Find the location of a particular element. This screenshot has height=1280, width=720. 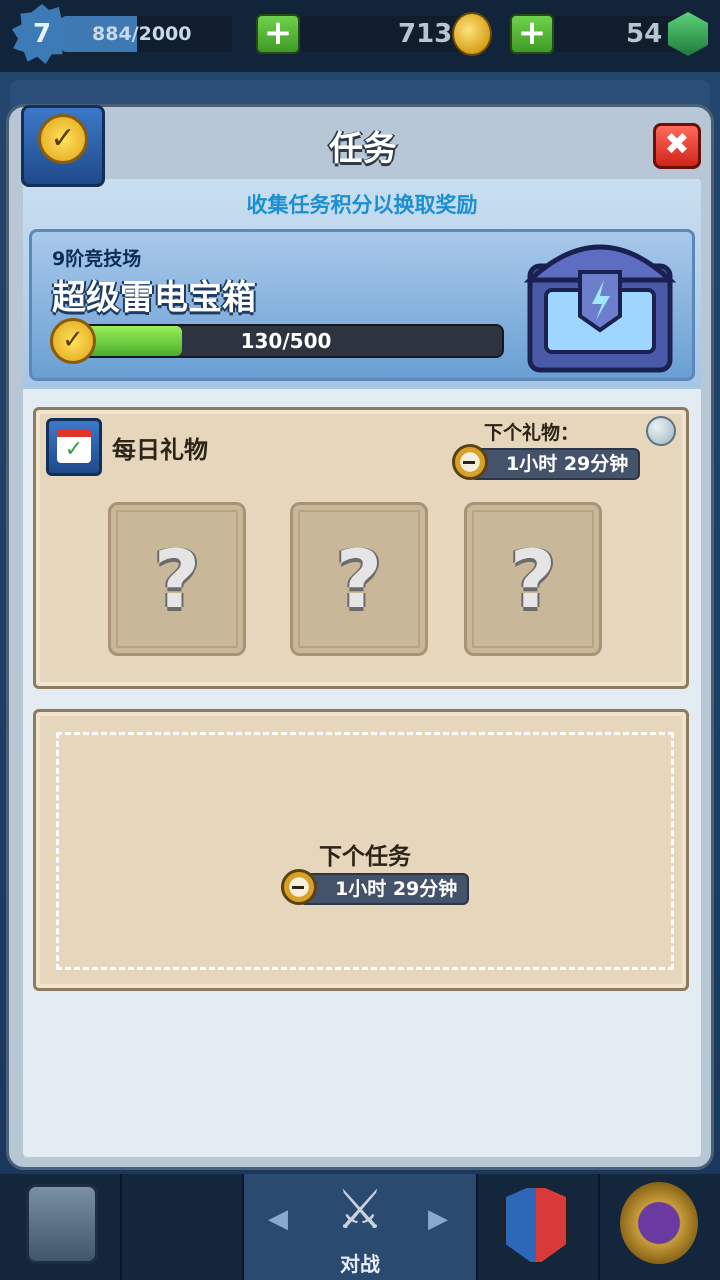

top-status-bar: 884/2000 7 + 713 + 54 is located at coordinates (360, 36).